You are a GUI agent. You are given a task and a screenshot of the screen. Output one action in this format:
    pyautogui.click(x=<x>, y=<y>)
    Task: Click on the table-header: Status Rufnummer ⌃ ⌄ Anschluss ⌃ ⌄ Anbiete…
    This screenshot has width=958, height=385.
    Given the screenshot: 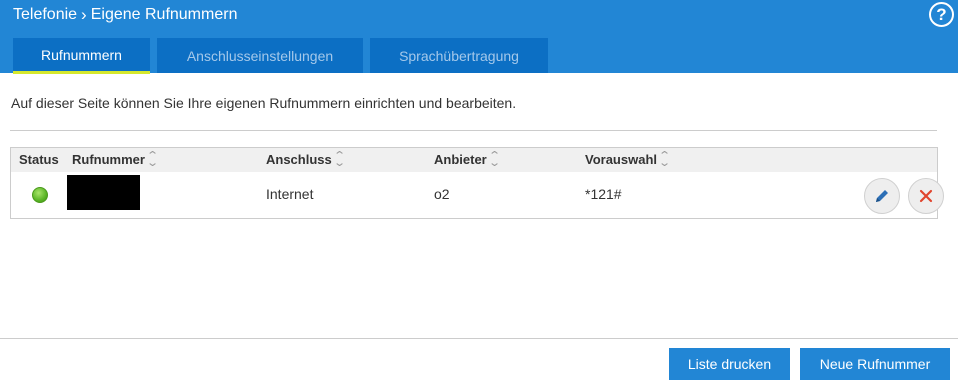 What is the action you would take?
    pyautogui.click(x=474, y=160)
    